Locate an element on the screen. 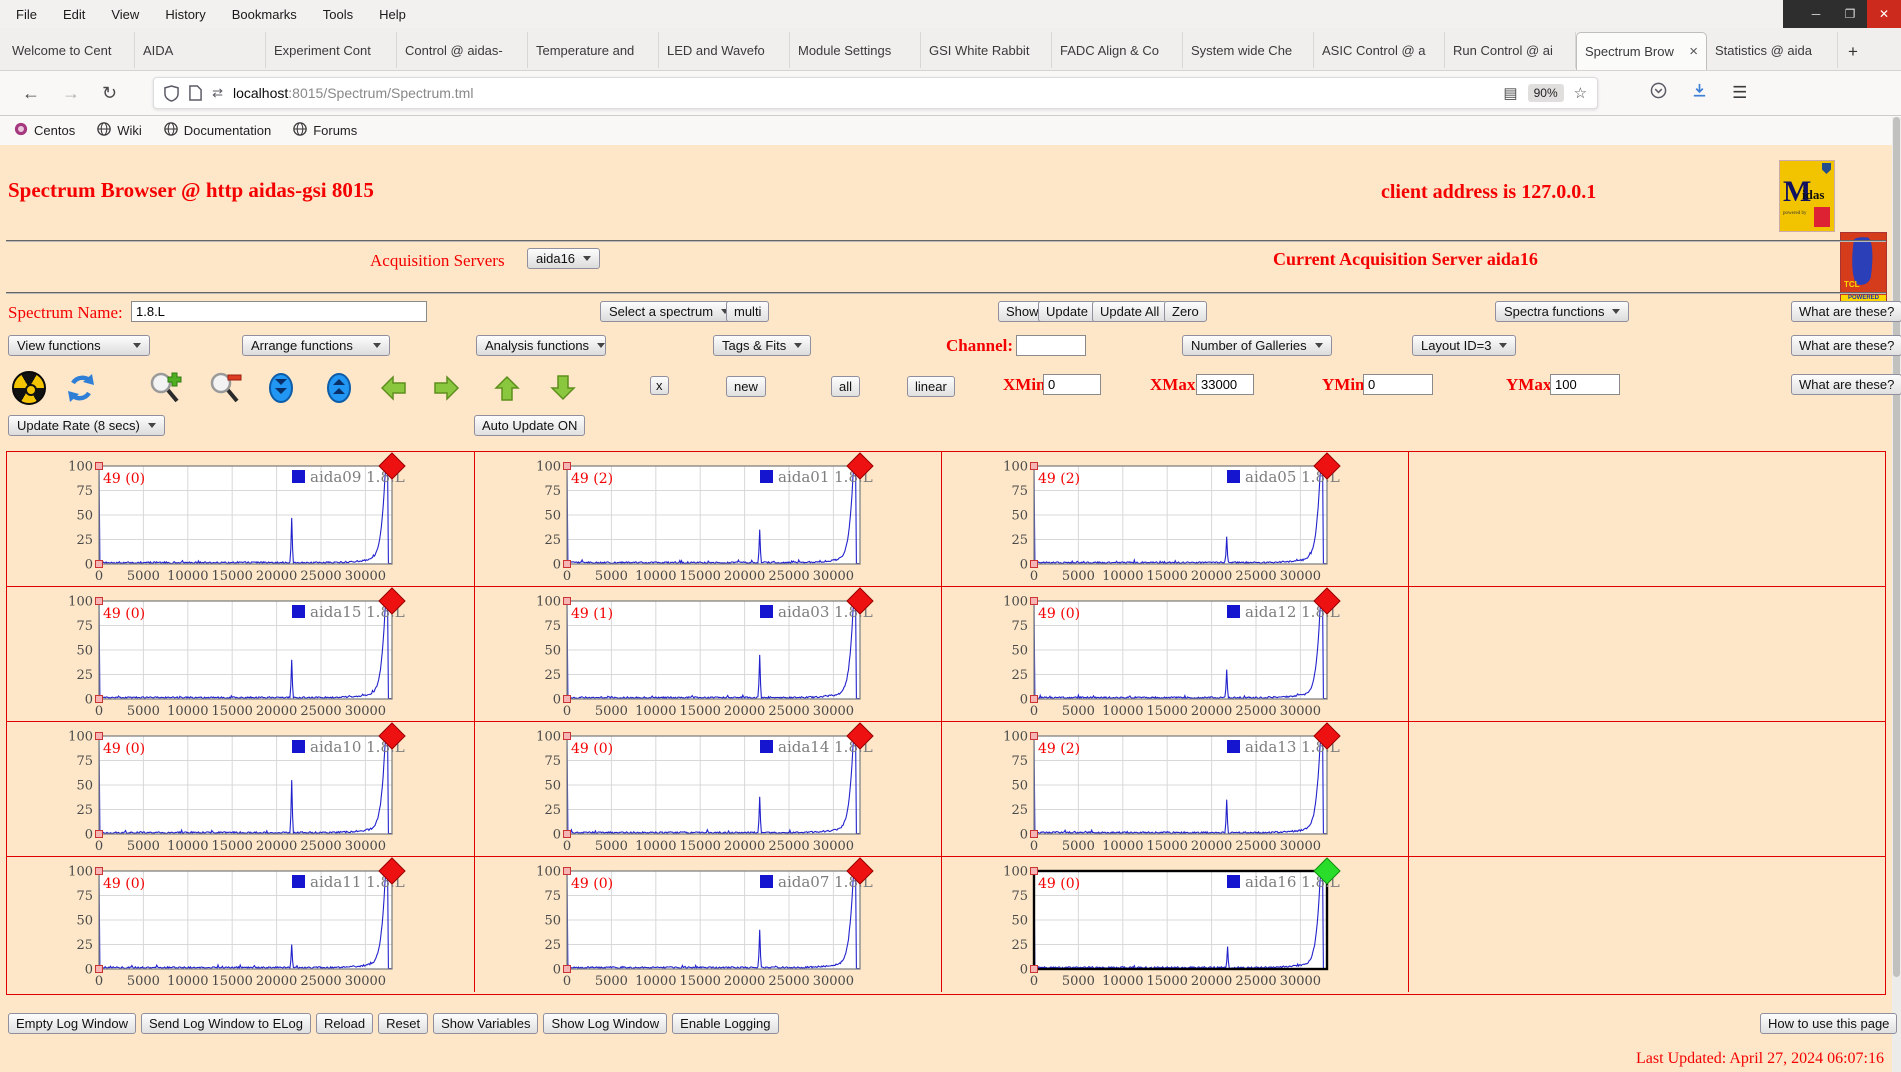 The image size is (1901, 1072). tab-system-wide-che: System wide Che is located at coordinates (1248, 50).